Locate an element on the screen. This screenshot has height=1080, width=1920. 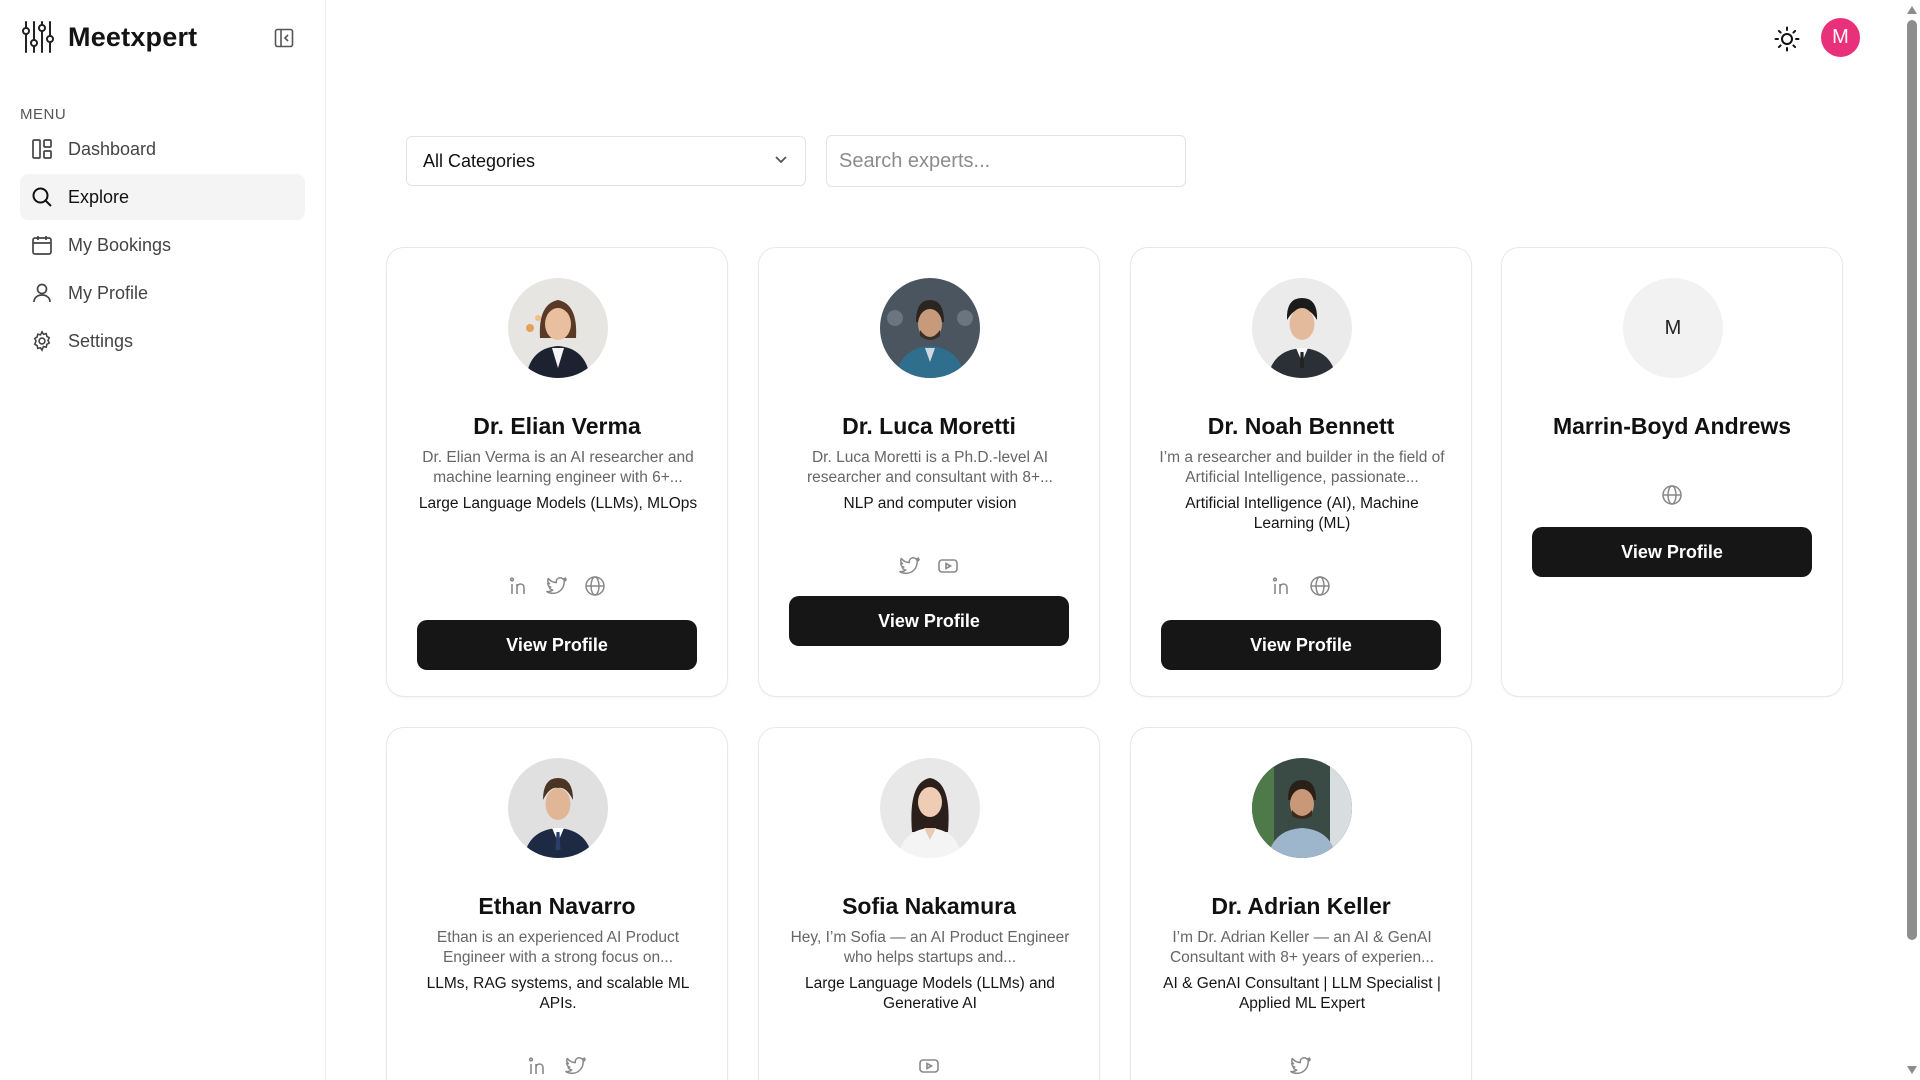
theme-toggle-sun-icon is located at coordinates (1787, 39).